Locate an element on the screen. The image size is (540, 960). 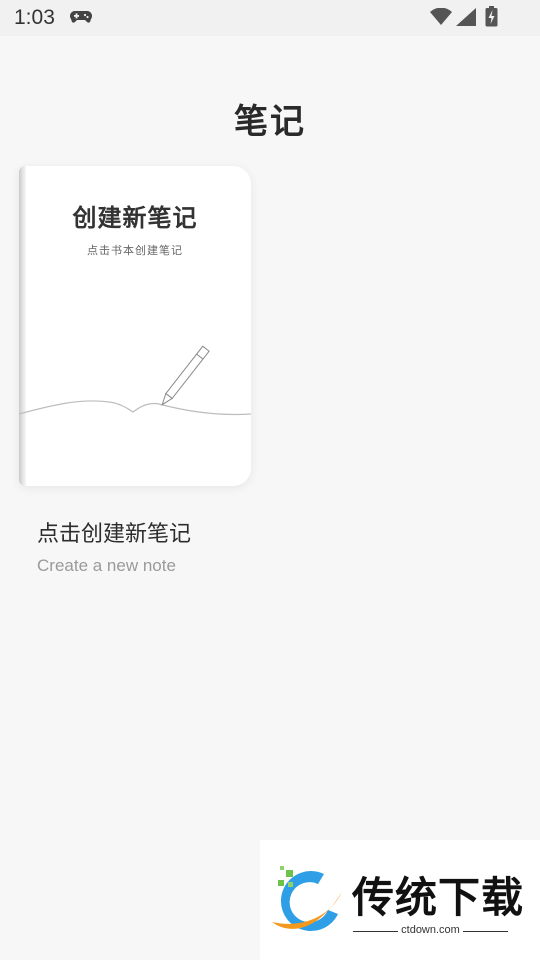
signal-icon is located at coordinates (466, 17).